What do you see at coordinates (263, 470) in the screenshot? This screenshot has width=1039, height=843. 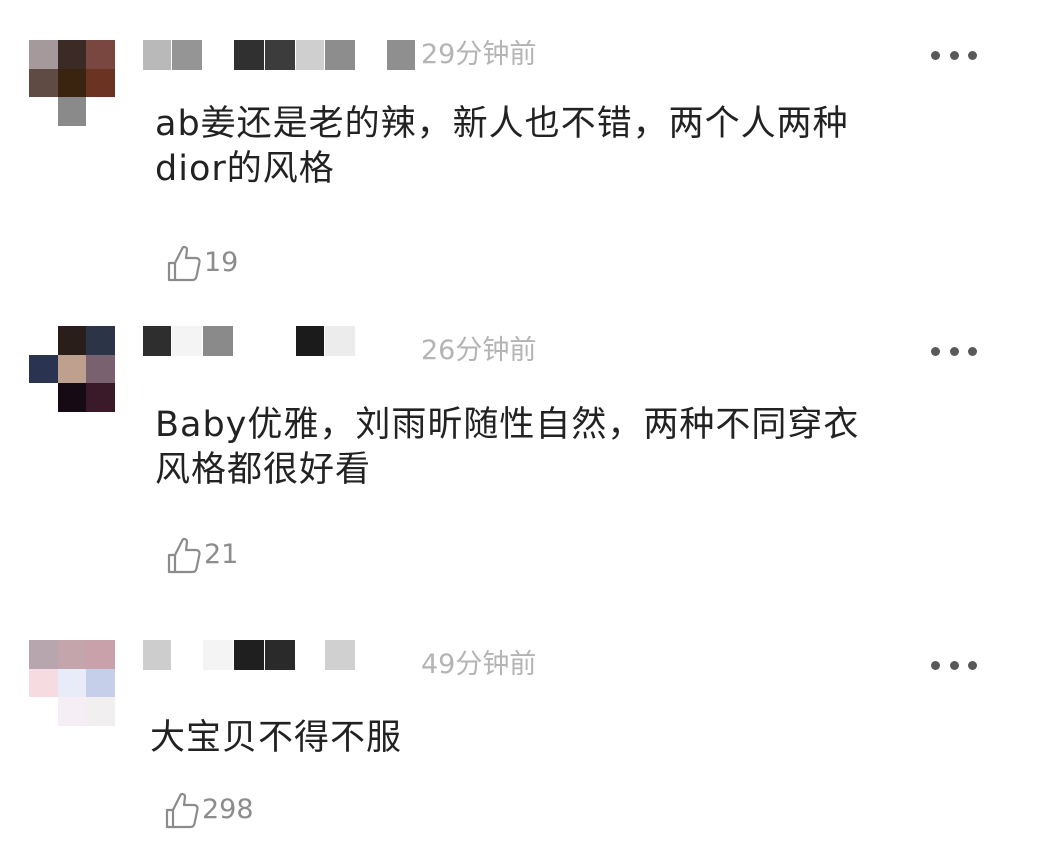 I see `comment-text-line: 风格都很好看` at bounding box center [263, 470].